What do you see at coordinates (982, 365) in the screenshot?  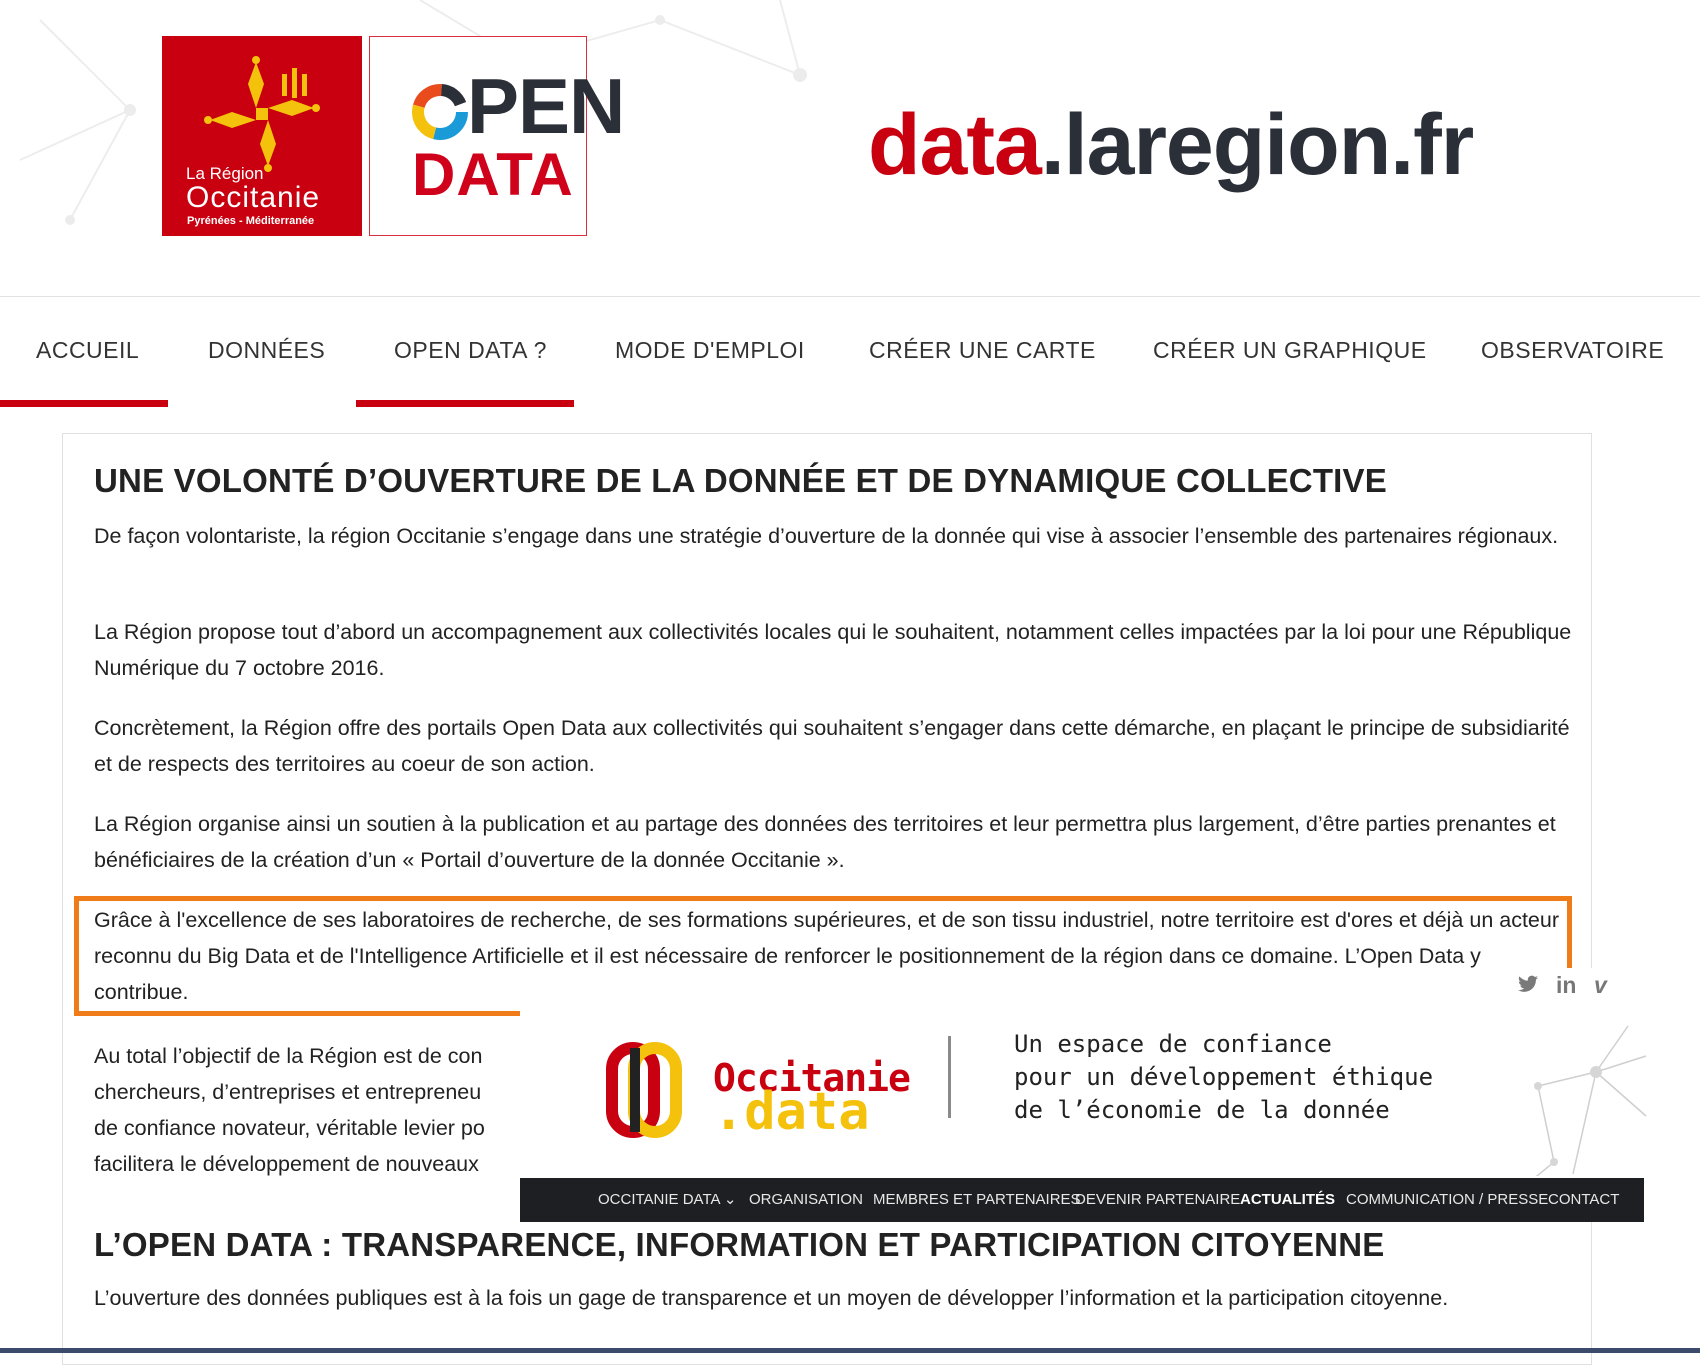 I see `nav-item-creer-carte: CRÉER UNE CARTE` at bounding box center [982, 365].